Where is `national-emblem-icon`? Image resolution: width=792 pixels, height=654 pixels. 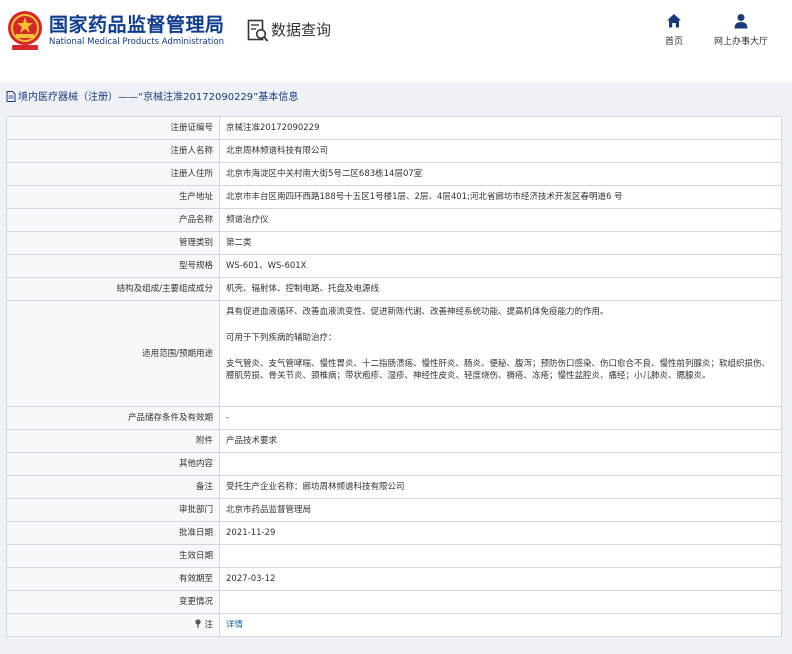
national-emblem-icon is located at coordinates (25, 30).